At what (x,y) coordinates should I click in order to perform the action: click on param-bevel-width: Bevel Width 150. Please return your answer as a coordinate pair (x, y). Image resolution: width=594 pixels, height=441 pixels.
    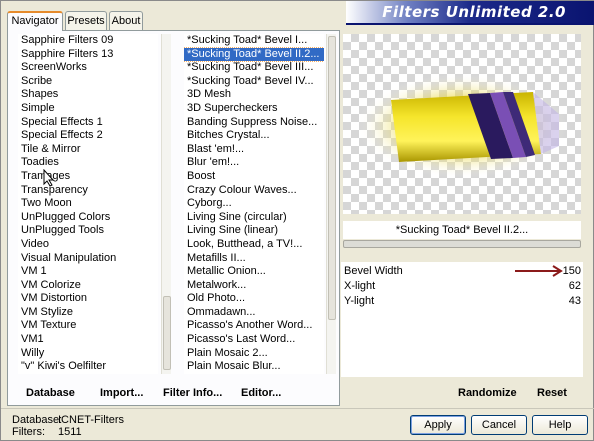
    Looking at the image, I should click on (462, 271).